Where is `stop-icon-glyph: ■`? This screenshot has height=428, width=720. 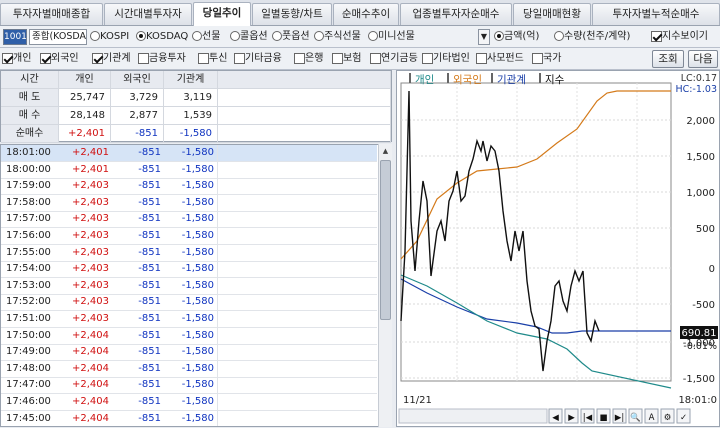
stop-icon-glyph: ■ is located at coordinates (603, 418).